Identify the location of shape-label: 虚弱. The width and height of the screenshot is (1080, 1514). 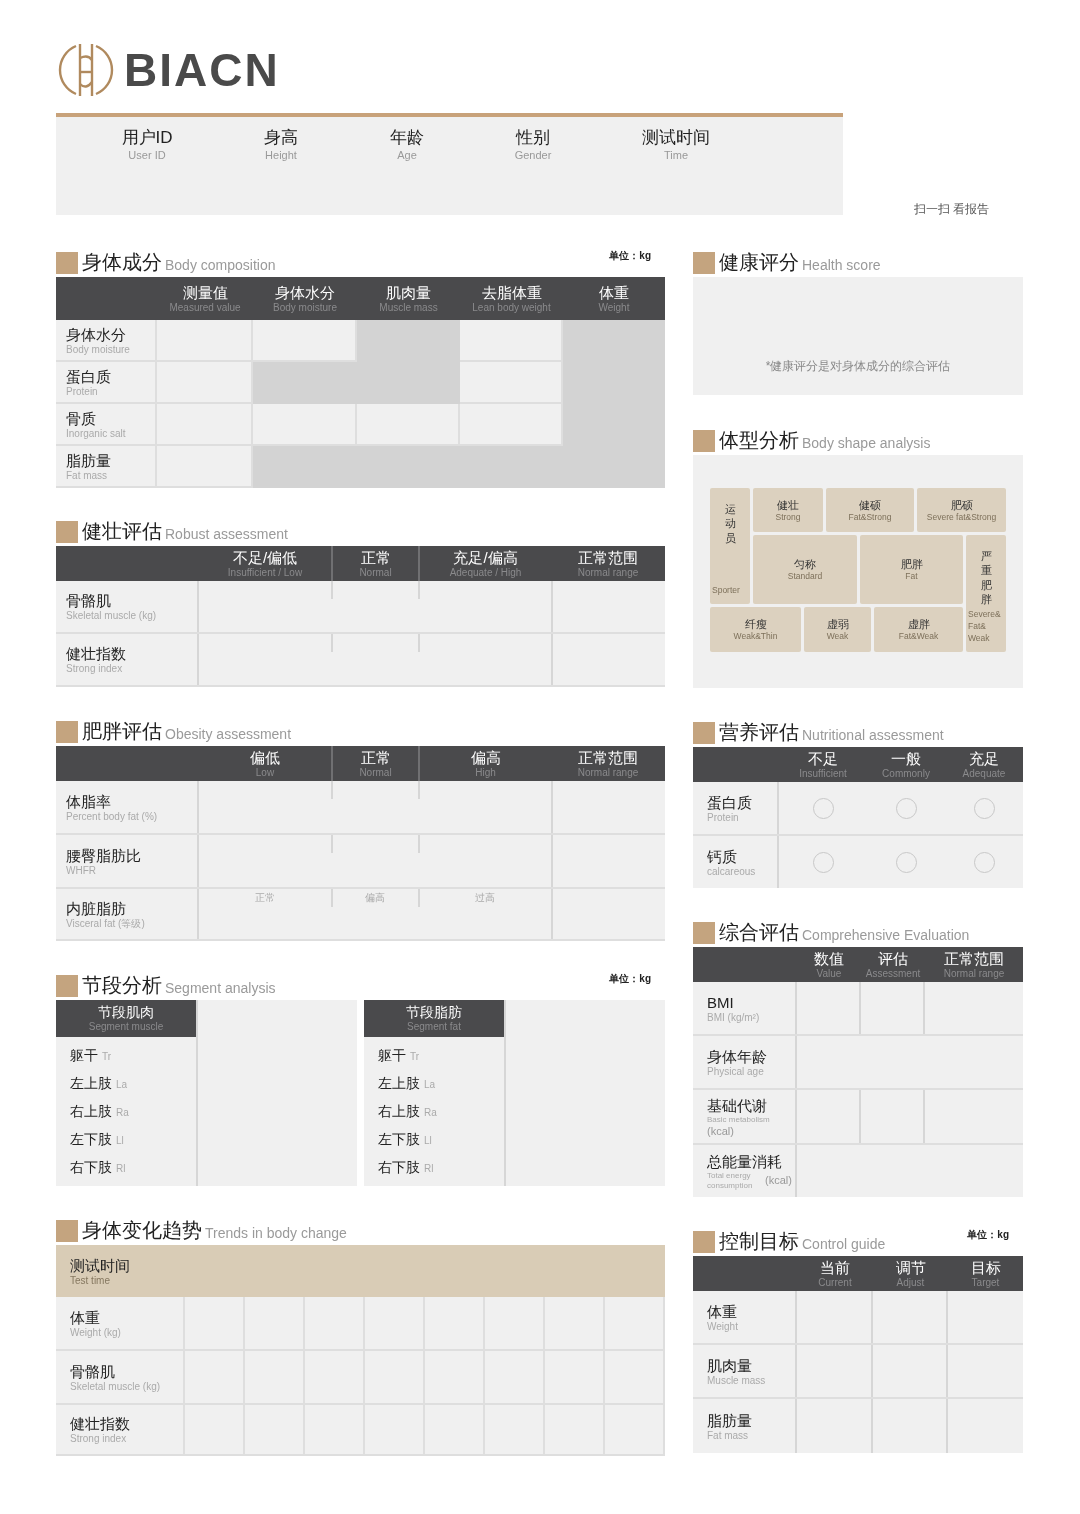
(837, 624).